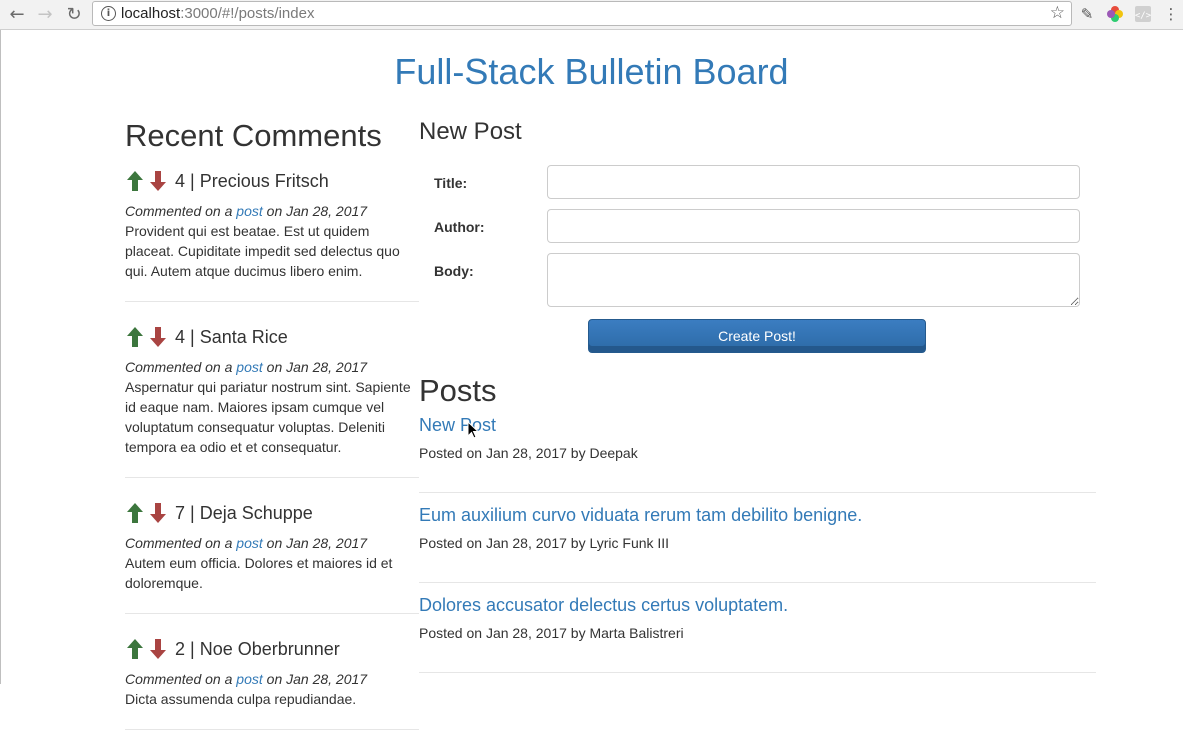 The height and width of the screenshot is (752, 1183). I want to click on author-row: Author:, so click(757, 231).